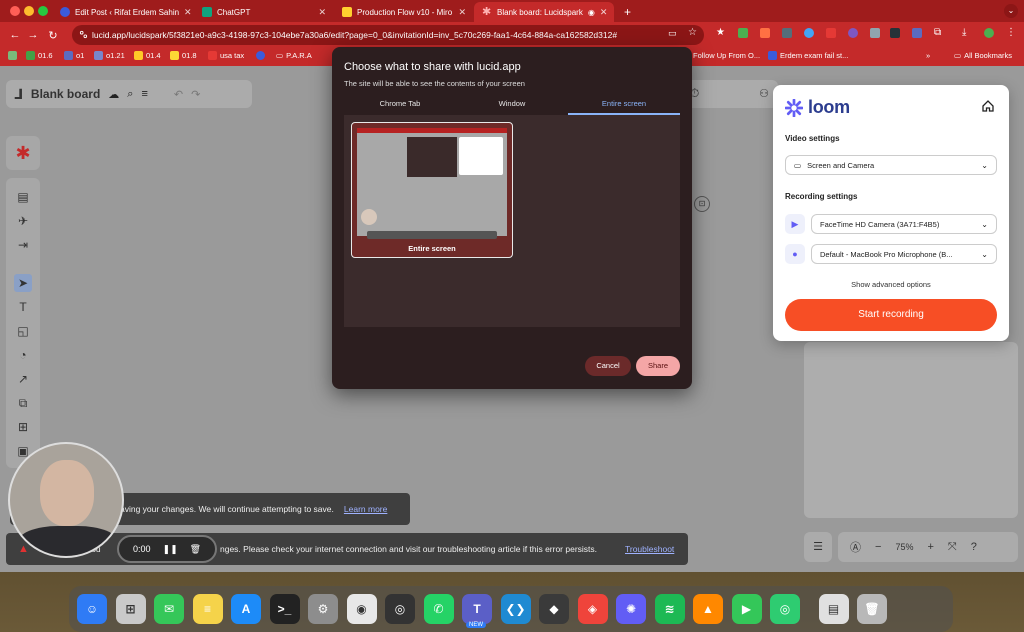 This screenshot has height=632, width=1024. Describe the element at coordinates (649, 549) in the screenshot. I see `troubleshoot-link: Troubleshoot` at that location.